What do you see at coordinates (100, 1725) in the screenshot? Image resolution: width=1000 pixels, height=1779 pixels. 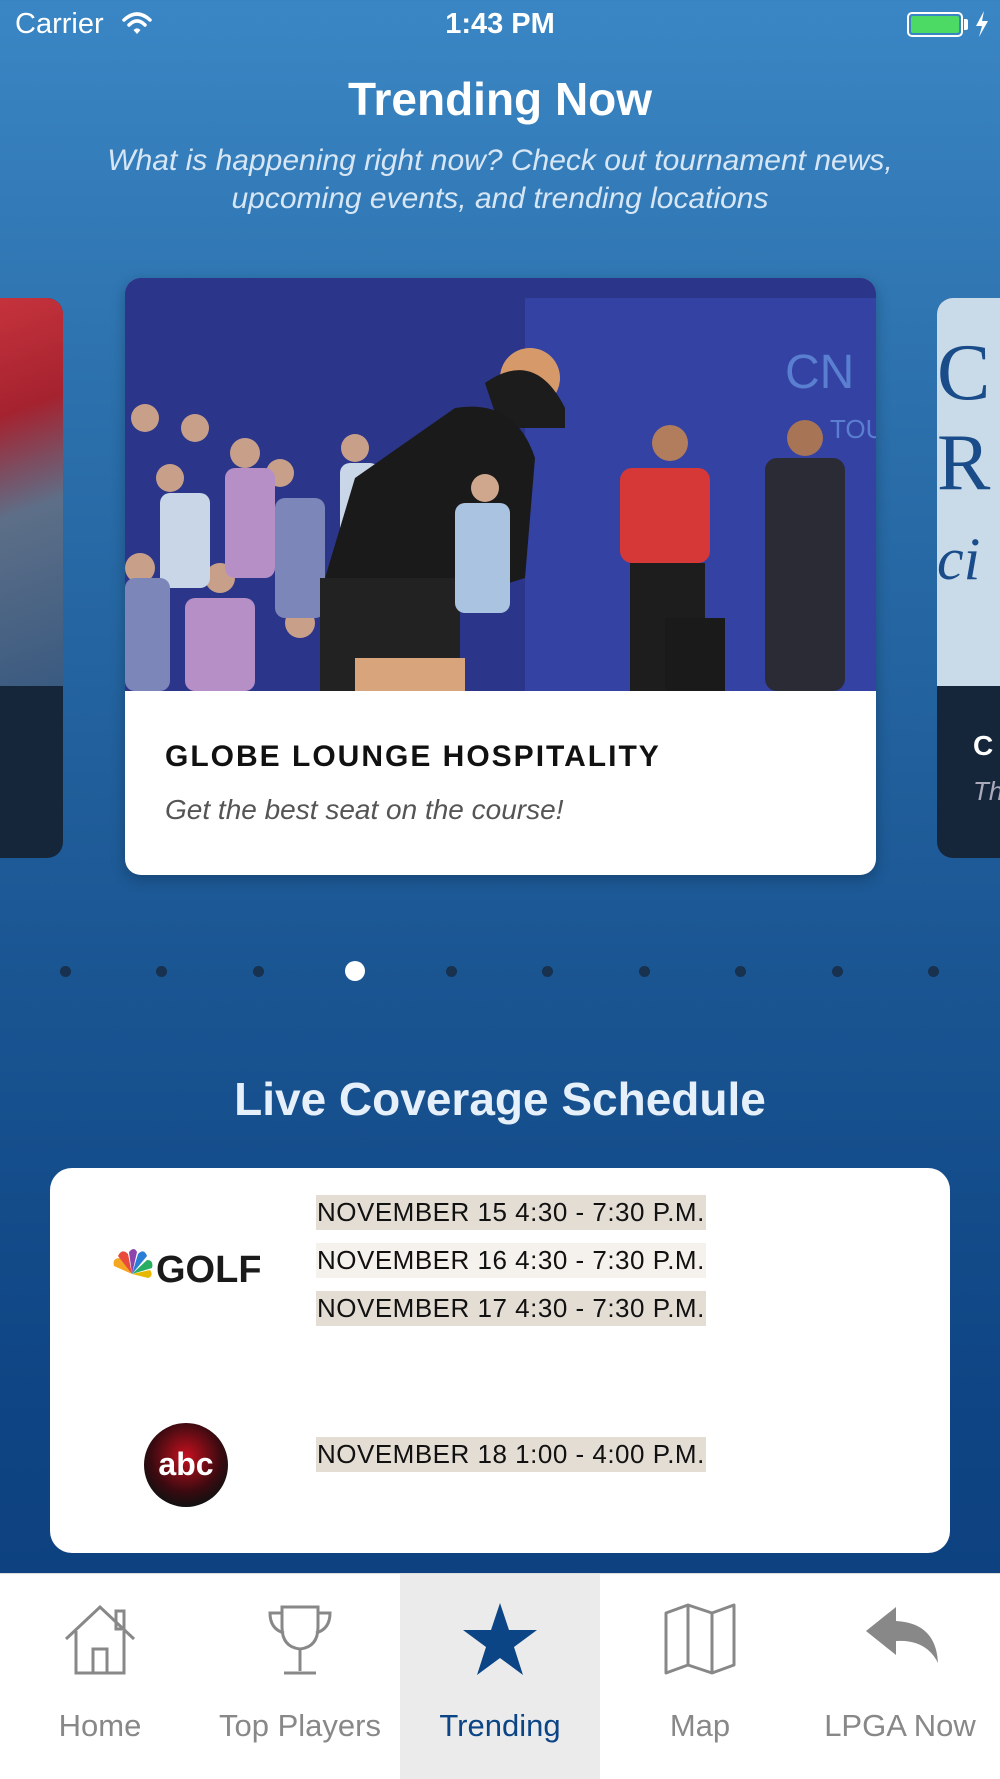 I see `tab-label: Home` at bounding box center [100, 1725].